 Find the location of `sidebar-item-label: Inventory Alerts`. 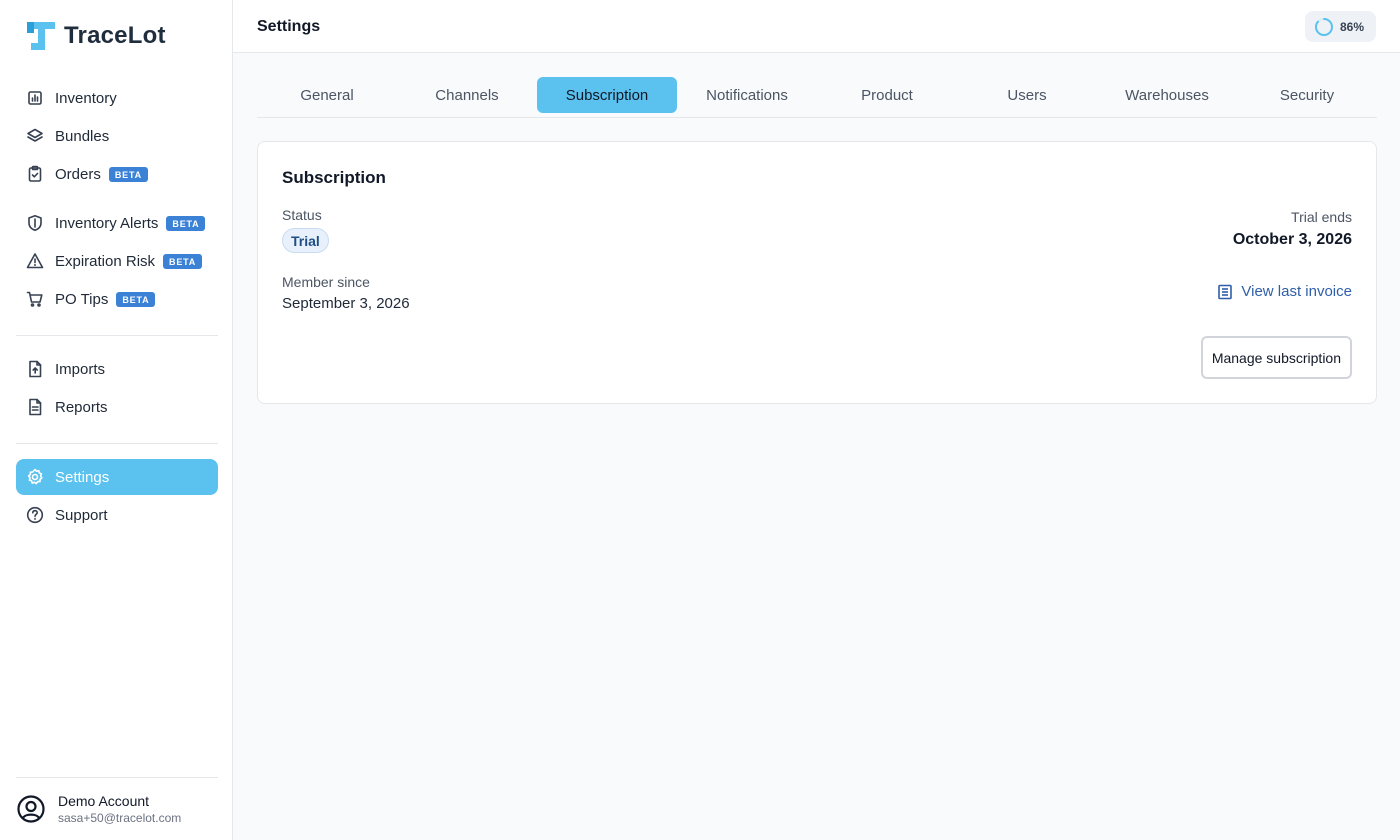

sidebar-item-label: Inventory Alerts is located at coordinates (107, 223).